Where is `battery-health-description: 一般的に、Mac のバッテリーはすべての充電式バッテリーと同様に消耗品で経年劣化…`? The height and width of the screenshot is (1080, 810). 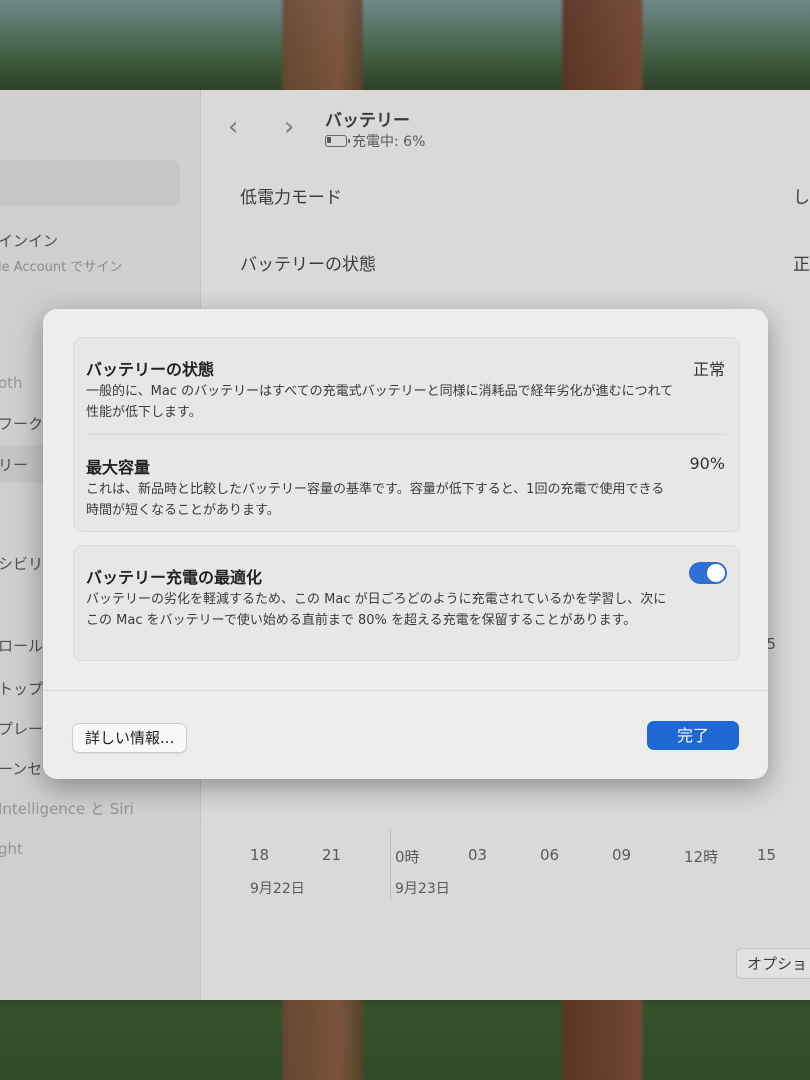 battery-health-description: 一般的に、Mac のバッテリーはすべての充電式バッテリーと同様に消耗品で経年劣化… is located at coordinates (380, 402).